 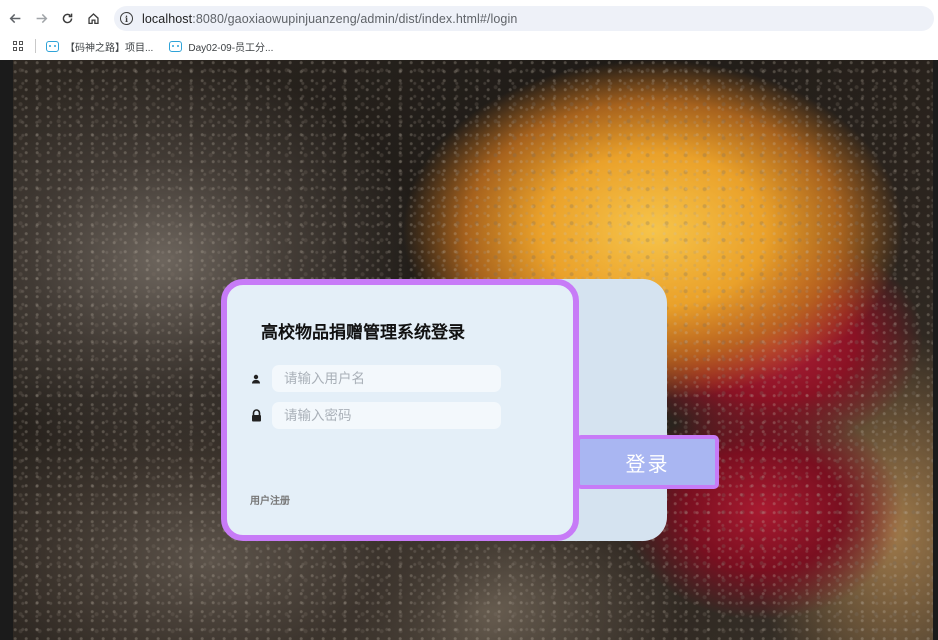 What do you see at coordinates (647, 462) in the screenshot?
I see `login-button: 登录` at bounding box center [647, 462].